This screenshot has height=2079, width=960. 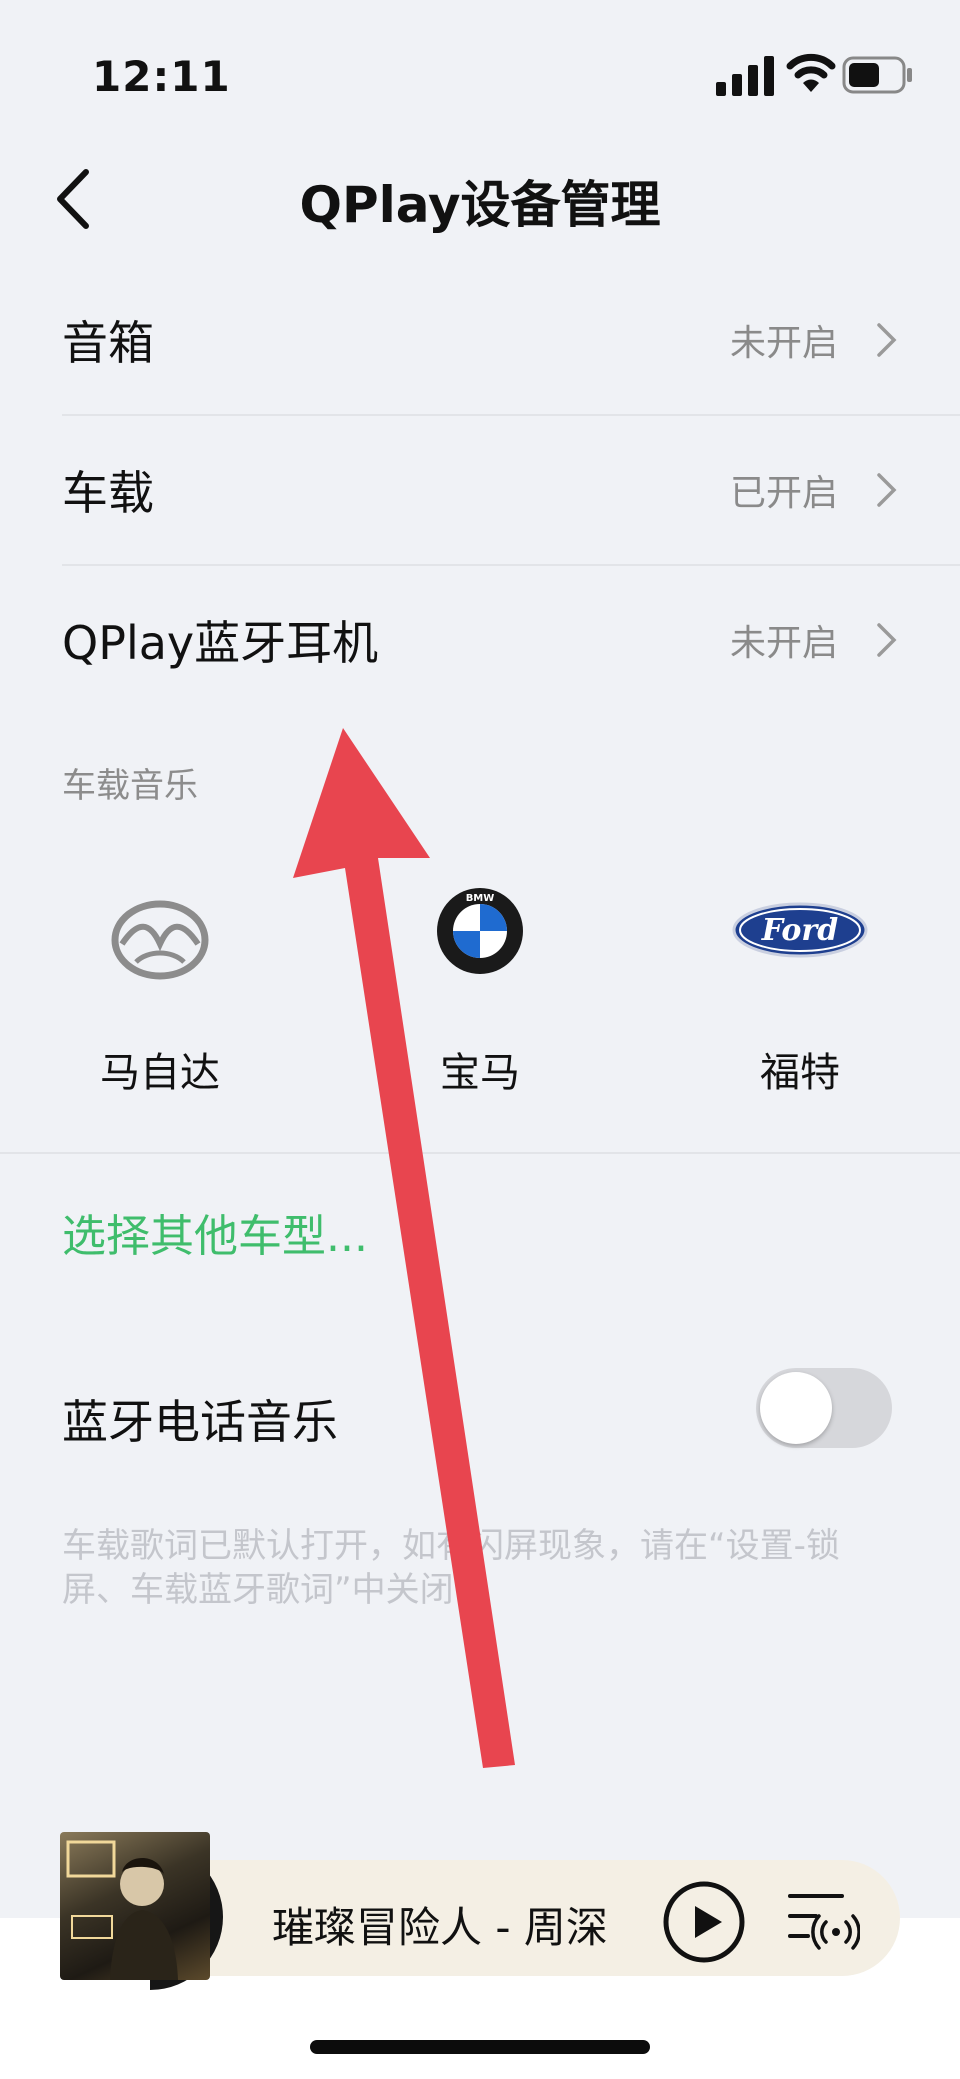 What do you see at coordinates (200, 1422) in the screenshot?
I see `bluetooth-phone-music-label: 蓝牙电话音乐` at bounding box center [200, 1422].